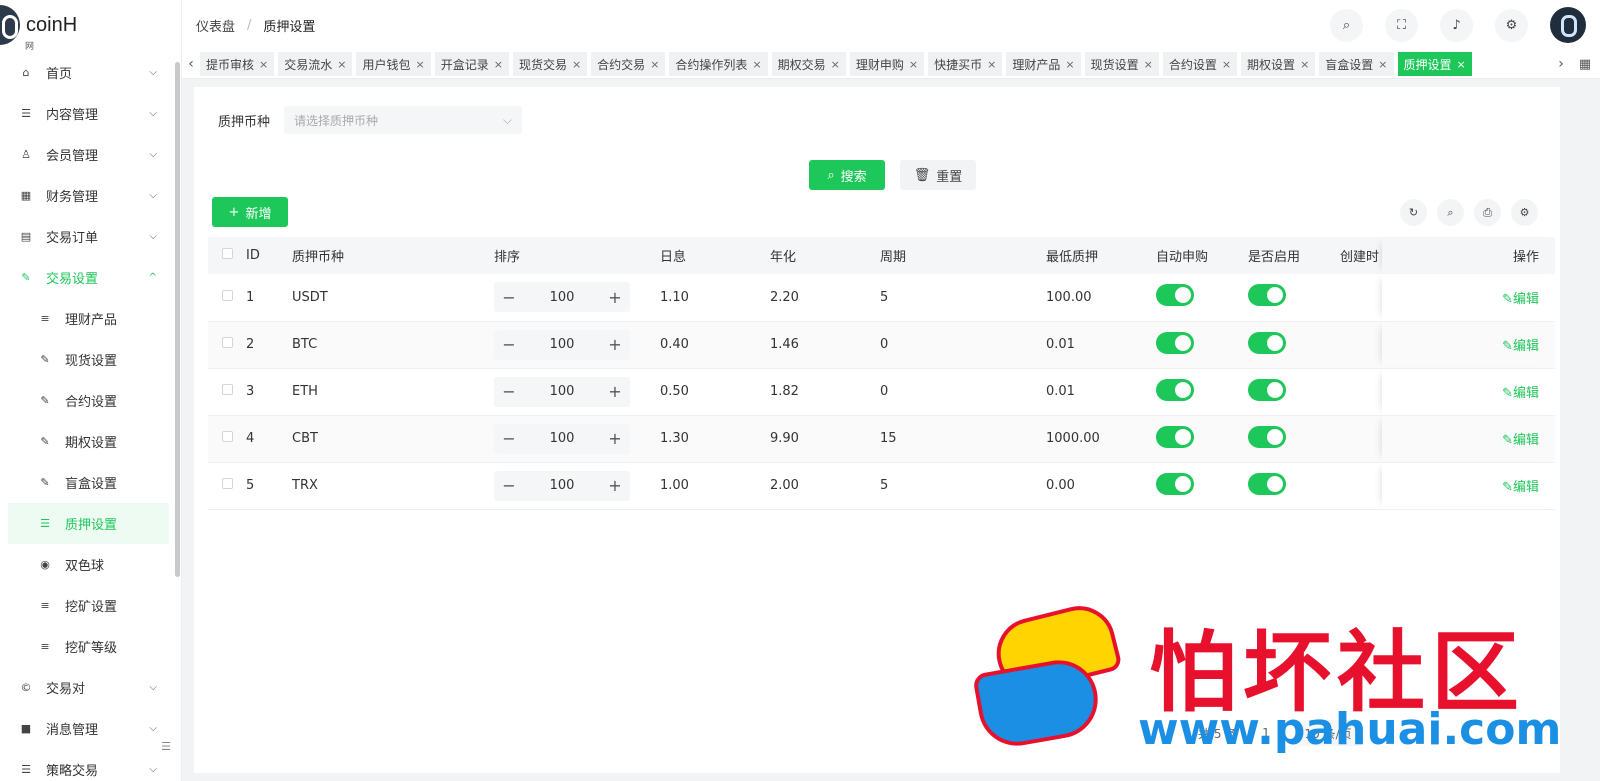 The width and height of the screenshot is (1600, 781). I want to click on col-created: 创建时, so click(1361, 255).